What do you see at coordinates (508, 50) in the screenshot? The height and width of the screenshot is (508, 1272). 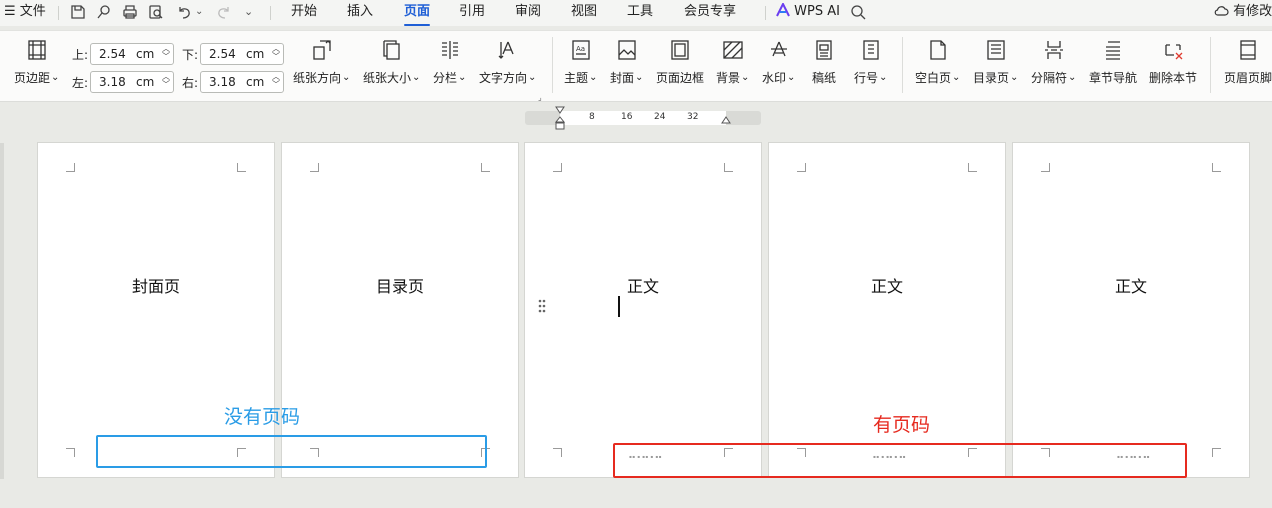 I see `text-direction-icon` at bounding box center [508, 50].